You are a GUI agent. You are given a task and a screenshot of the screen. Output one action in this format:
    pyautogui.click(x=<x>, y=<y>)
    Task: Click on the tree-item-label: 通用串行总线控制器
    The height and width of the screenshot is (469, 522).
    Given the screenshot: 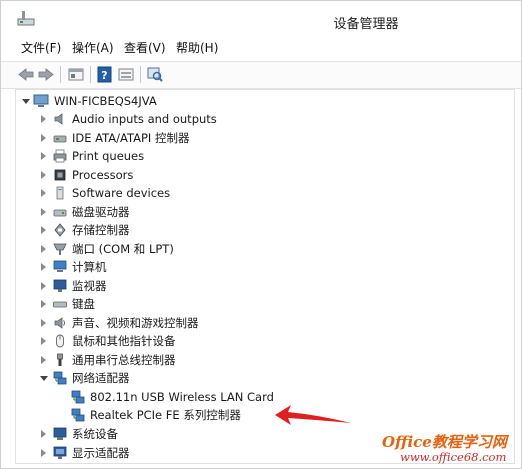 What is the action you would take?
    pyautogui.click(x=124, y=359)
    